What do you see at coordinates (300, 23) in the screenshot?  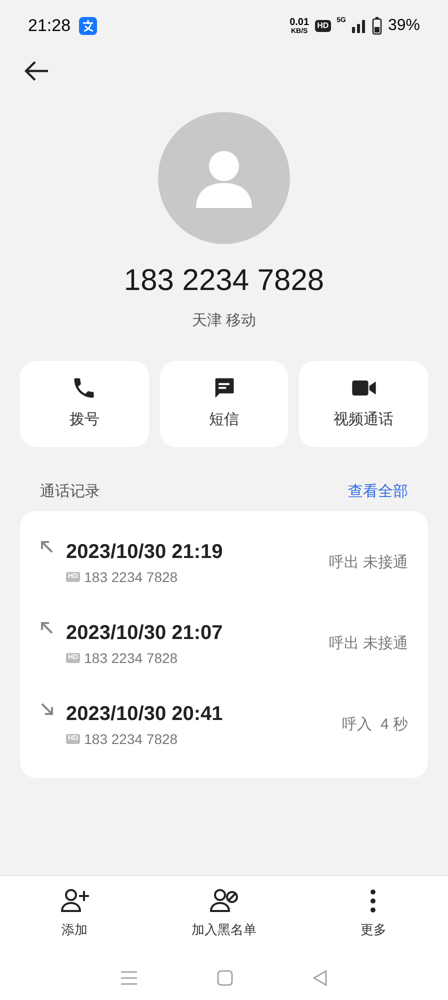 I see `network-speed: 0.01` at bounding box center [300, 23].